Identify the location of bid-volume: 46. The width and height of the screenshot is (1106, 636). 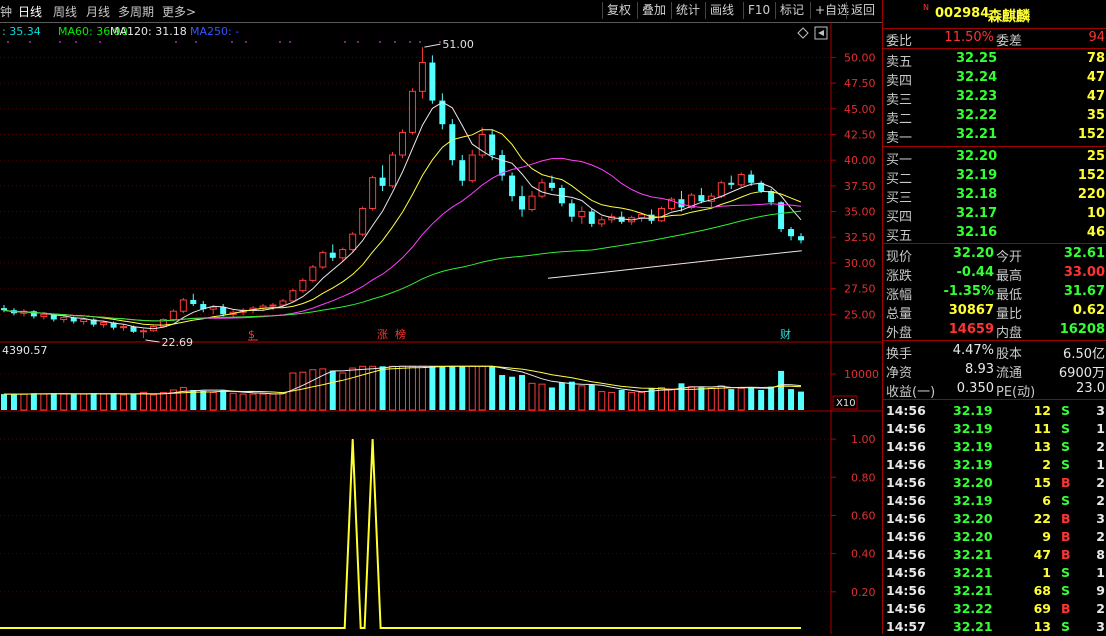
(1095, 232).